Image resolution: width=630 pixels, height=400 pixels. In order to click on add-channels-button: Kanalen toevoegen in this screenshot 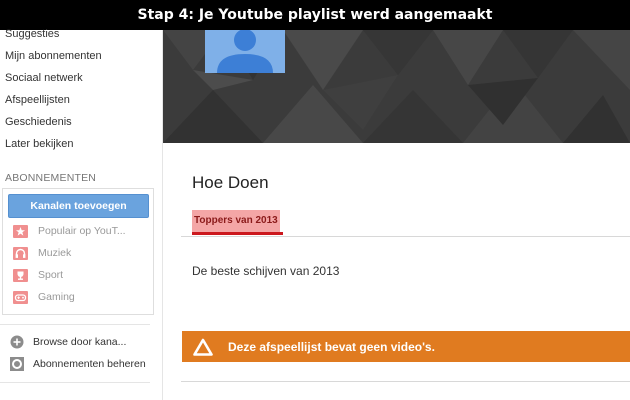, I will do `click(78, 206)`.